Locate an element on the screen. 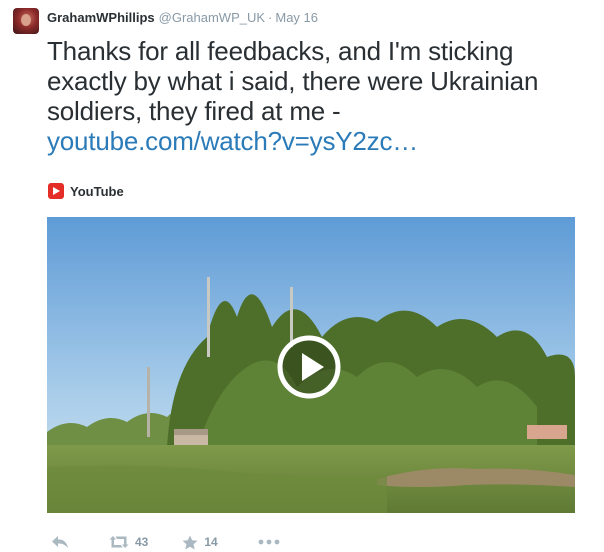 The image size is (604, 552). retweet-button: 43 is located at coordinates (128, 542).